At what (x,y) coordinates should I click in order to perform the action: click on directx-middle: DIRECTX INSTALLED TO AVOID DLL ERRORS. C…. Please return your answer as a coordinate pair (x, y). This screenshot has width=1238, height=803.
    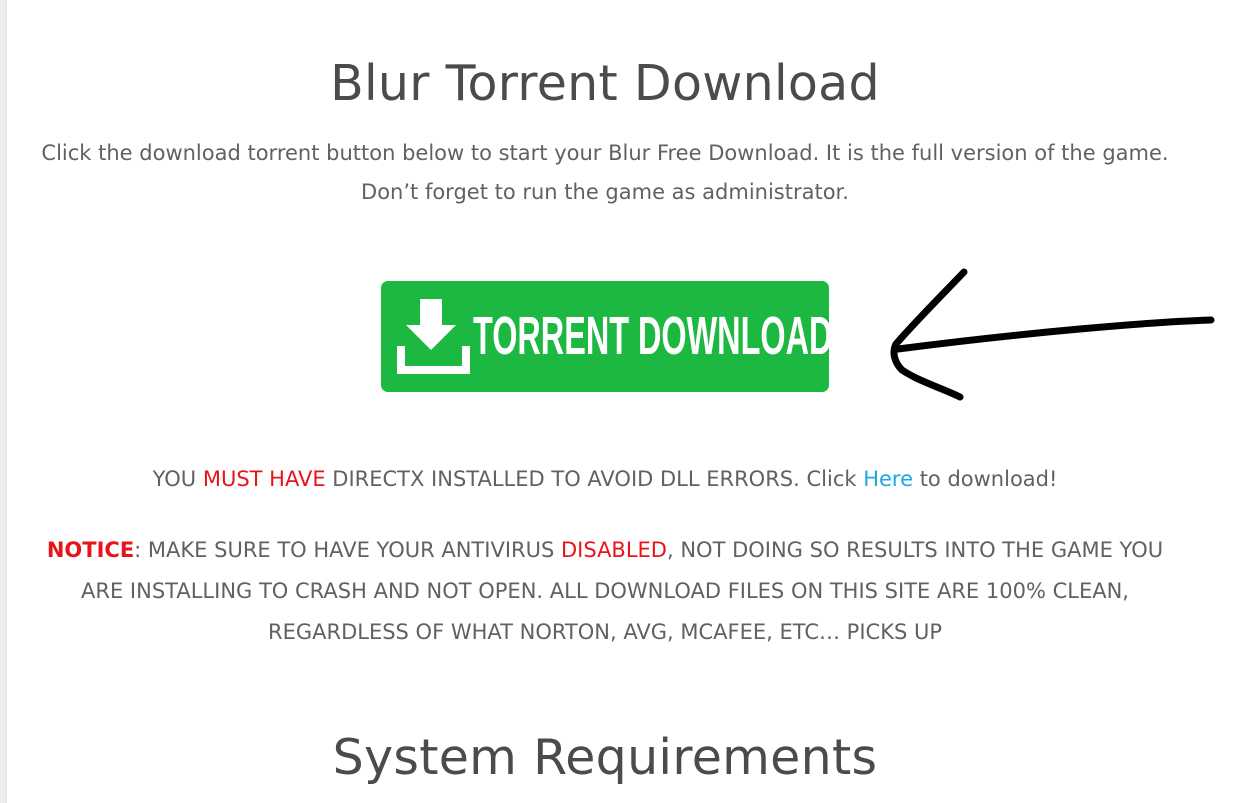
    Looking at the image, I should click on (594, 479).